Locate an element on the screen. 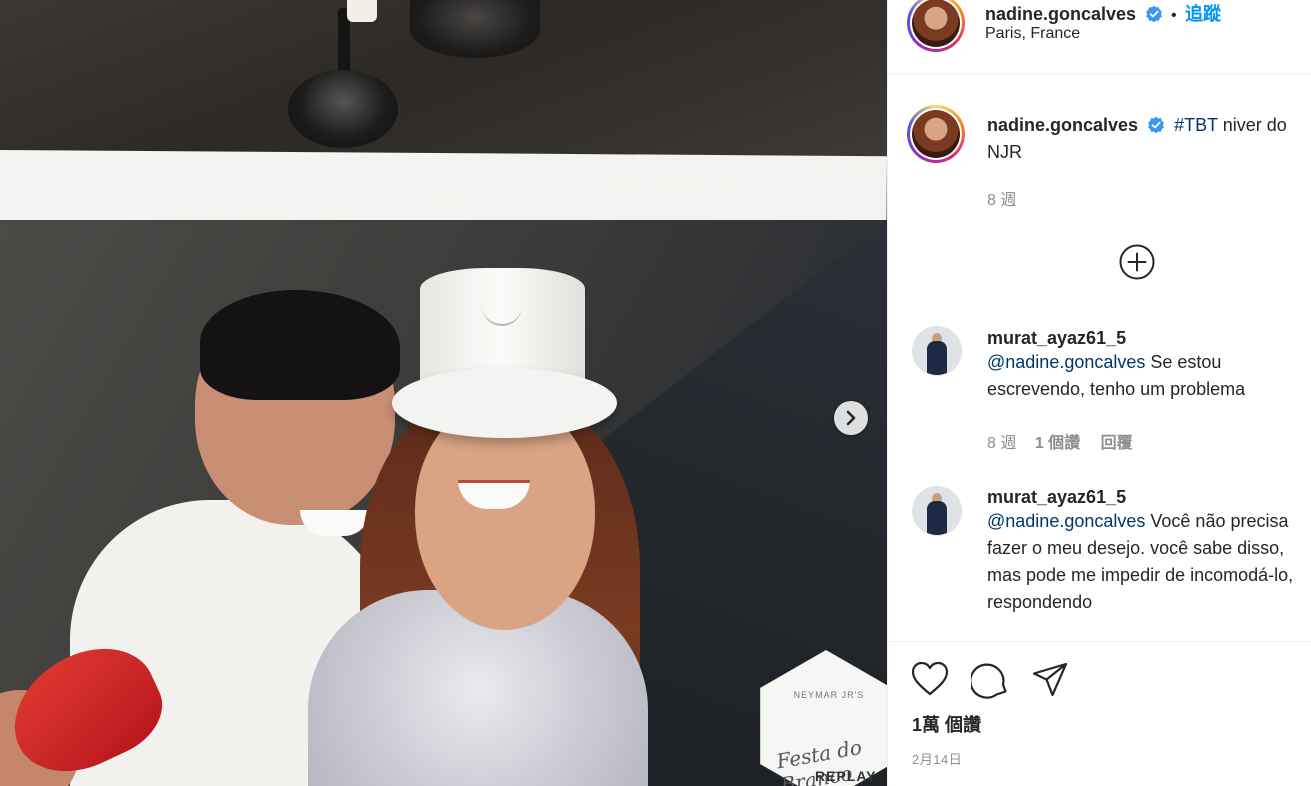  post-location: Paris, France is located at coordinates (1032, 34).